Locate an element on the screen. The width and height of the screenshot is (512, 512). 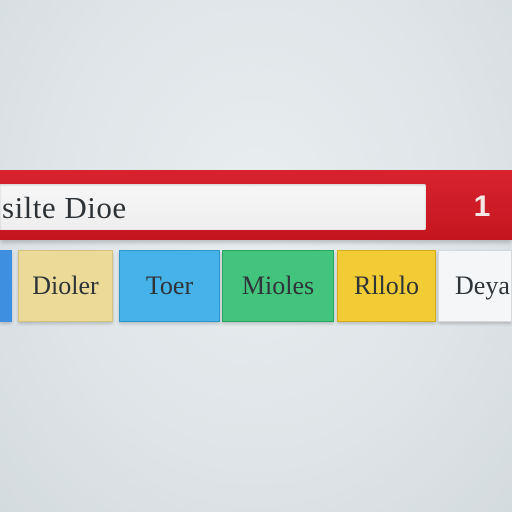
tag-label: Dioler is located at coordinates (65, 285).